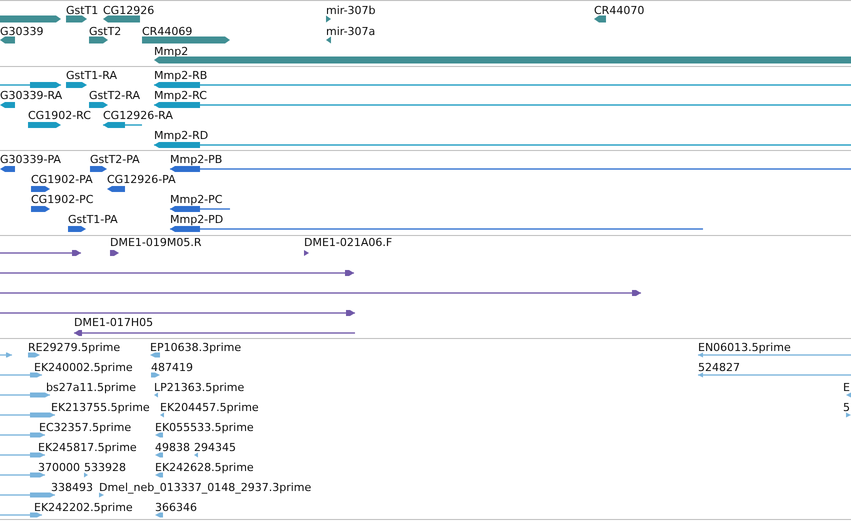 This screenshot has height=522, width=851. Describe the element at coordinates (209, 407) in the screenshot. I see `feature-label: EK204457.5prime` at that location.